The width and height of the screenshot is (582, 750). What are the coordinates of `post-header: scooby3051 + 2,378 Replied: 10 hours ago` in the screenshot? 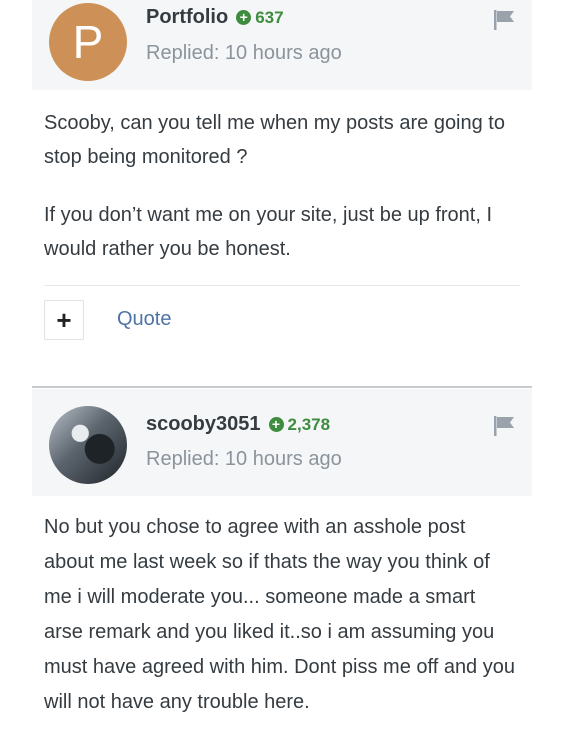 It's located at (282, 442).